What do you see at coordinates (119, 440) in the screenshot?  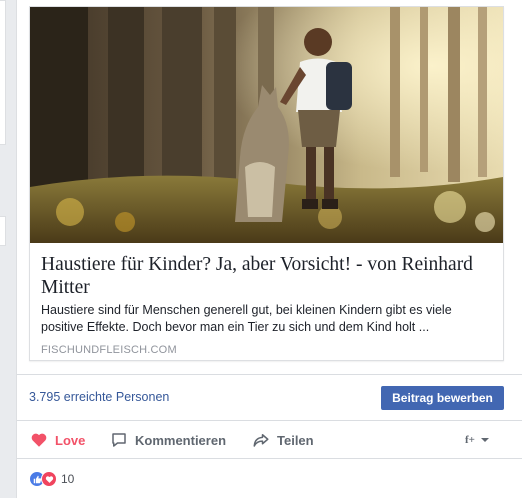 I see `comment-icon` at bounding box center [119, 440].